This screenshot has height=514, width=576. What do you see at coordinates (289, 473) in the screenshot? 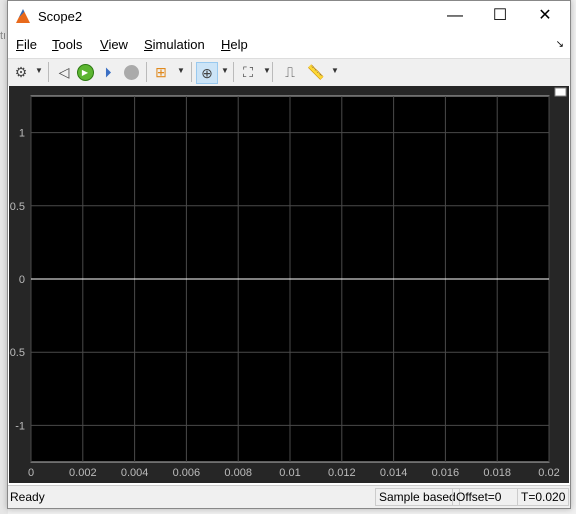
I see `x-tick-label: 0.01` at bounding box center [289, 473].